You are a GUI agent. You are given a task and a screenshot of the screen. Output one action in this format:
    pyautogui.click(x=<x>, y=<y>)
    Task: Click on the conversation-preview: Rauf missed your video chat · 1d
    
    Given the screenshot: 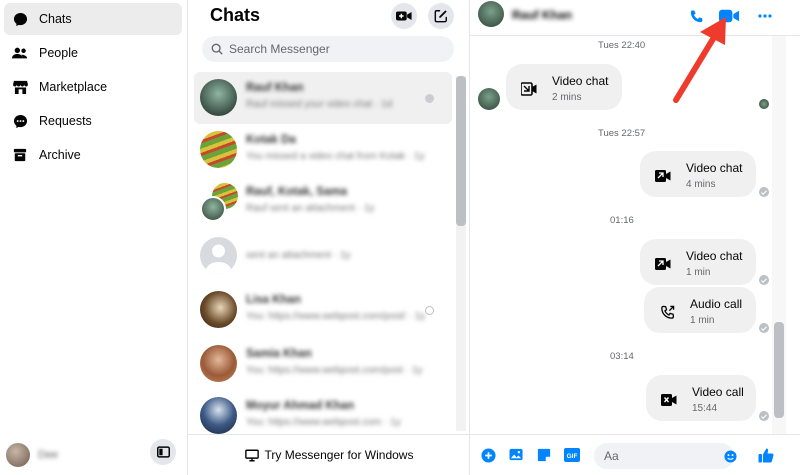 What is the action you would take?
    pyautogui.click(x=319, y=104)
    